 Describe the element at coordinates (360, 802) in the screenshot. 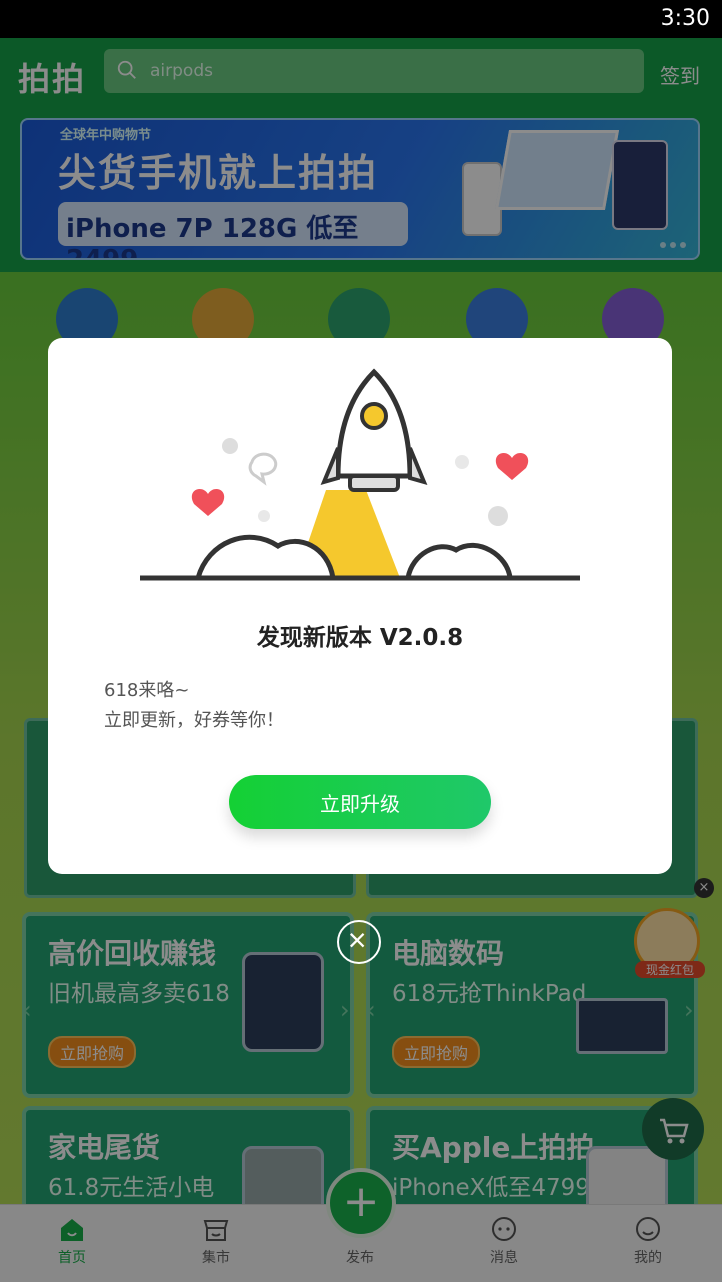

I see `upgrade-button: 立即升级` at that location.